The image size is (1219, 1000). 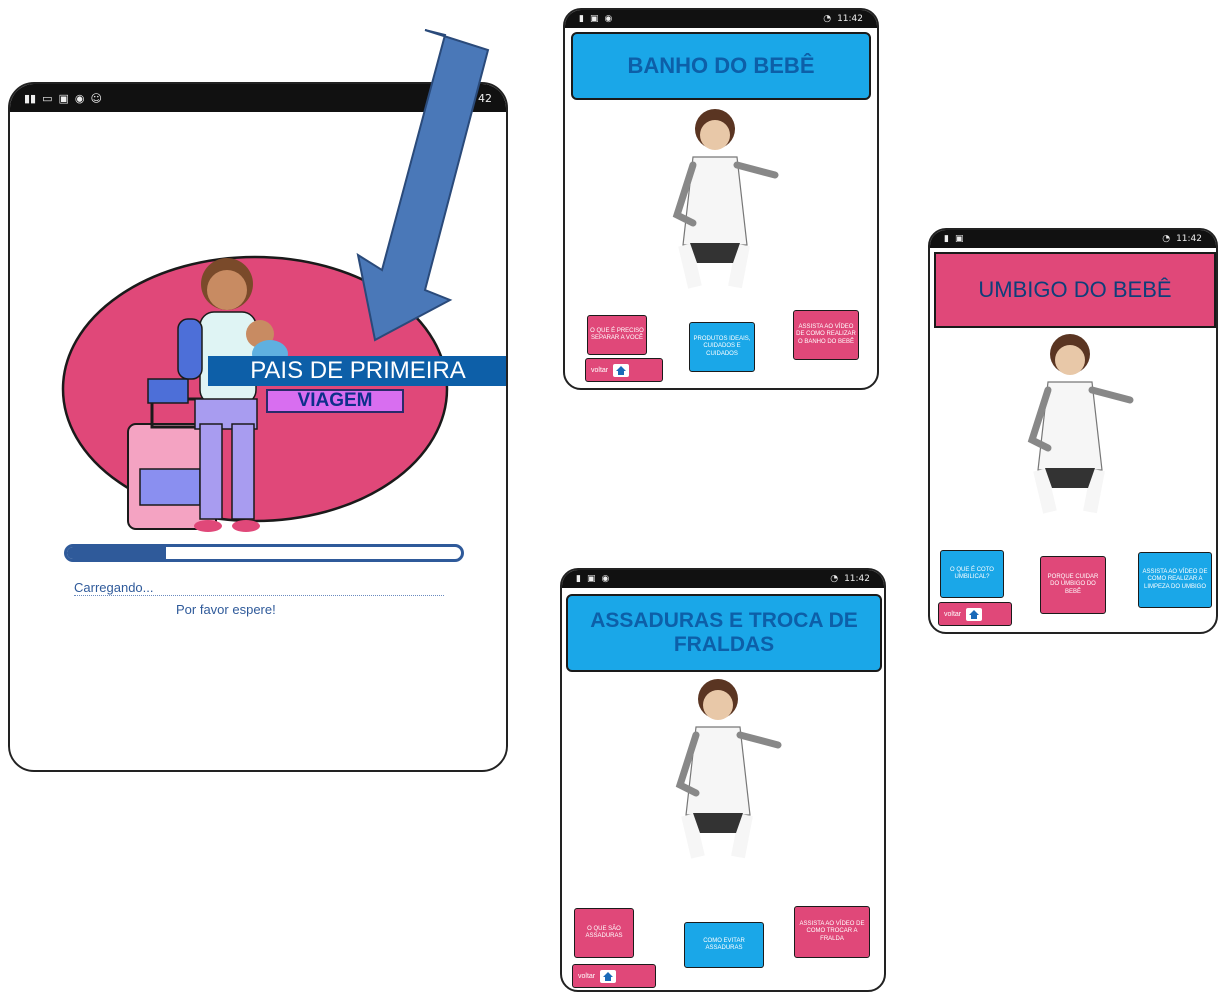 I want to click on app-title-banner: PAIS DE PRIMEIRA, so click(x=357, y=371).